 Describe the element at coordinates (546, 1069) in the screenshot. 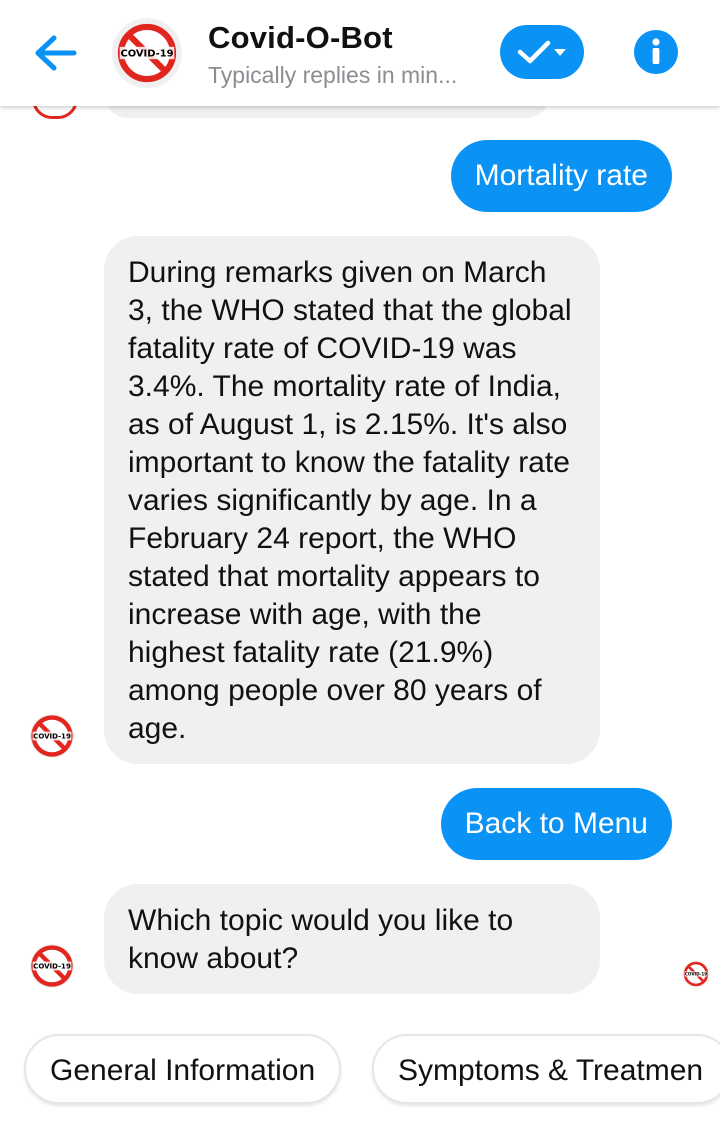

I see `quick-reply-symptoms-treatment: Symptoms & Treatmen` at that location.